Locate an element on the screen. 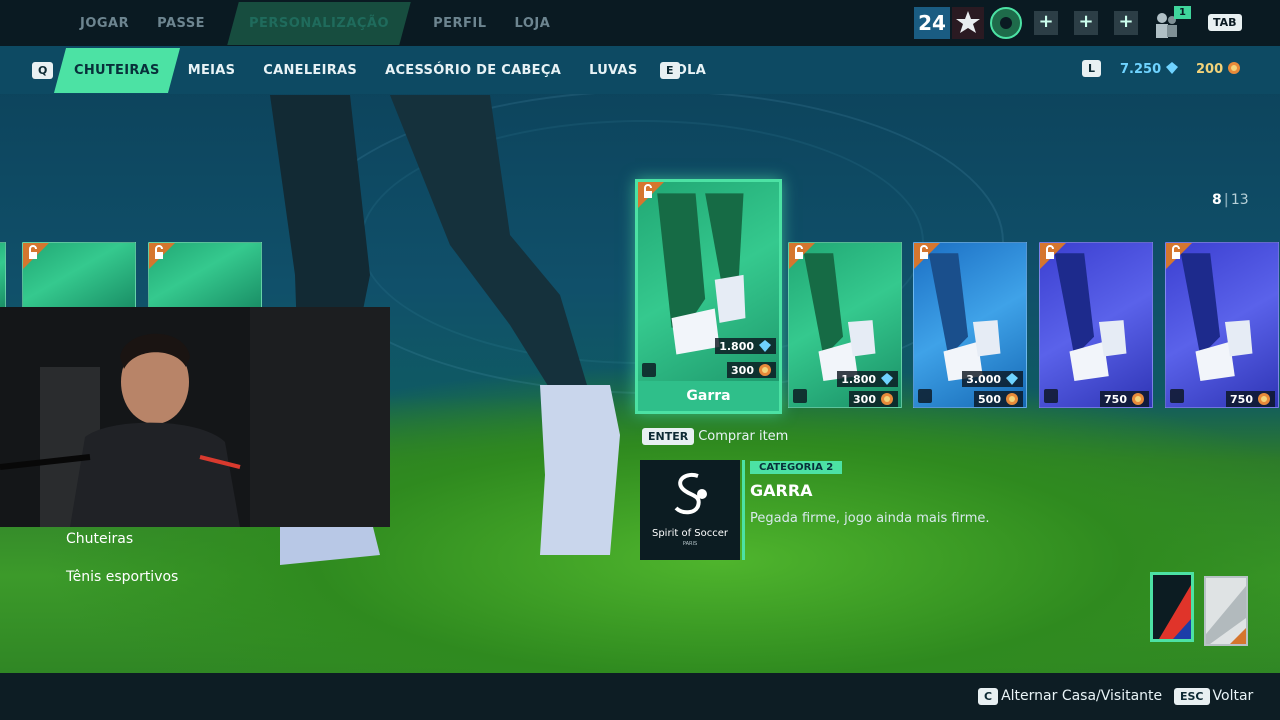 The width and height of the screenshot is (1280, 720). prev-category-key: Q is located at coordinates (43, 70).